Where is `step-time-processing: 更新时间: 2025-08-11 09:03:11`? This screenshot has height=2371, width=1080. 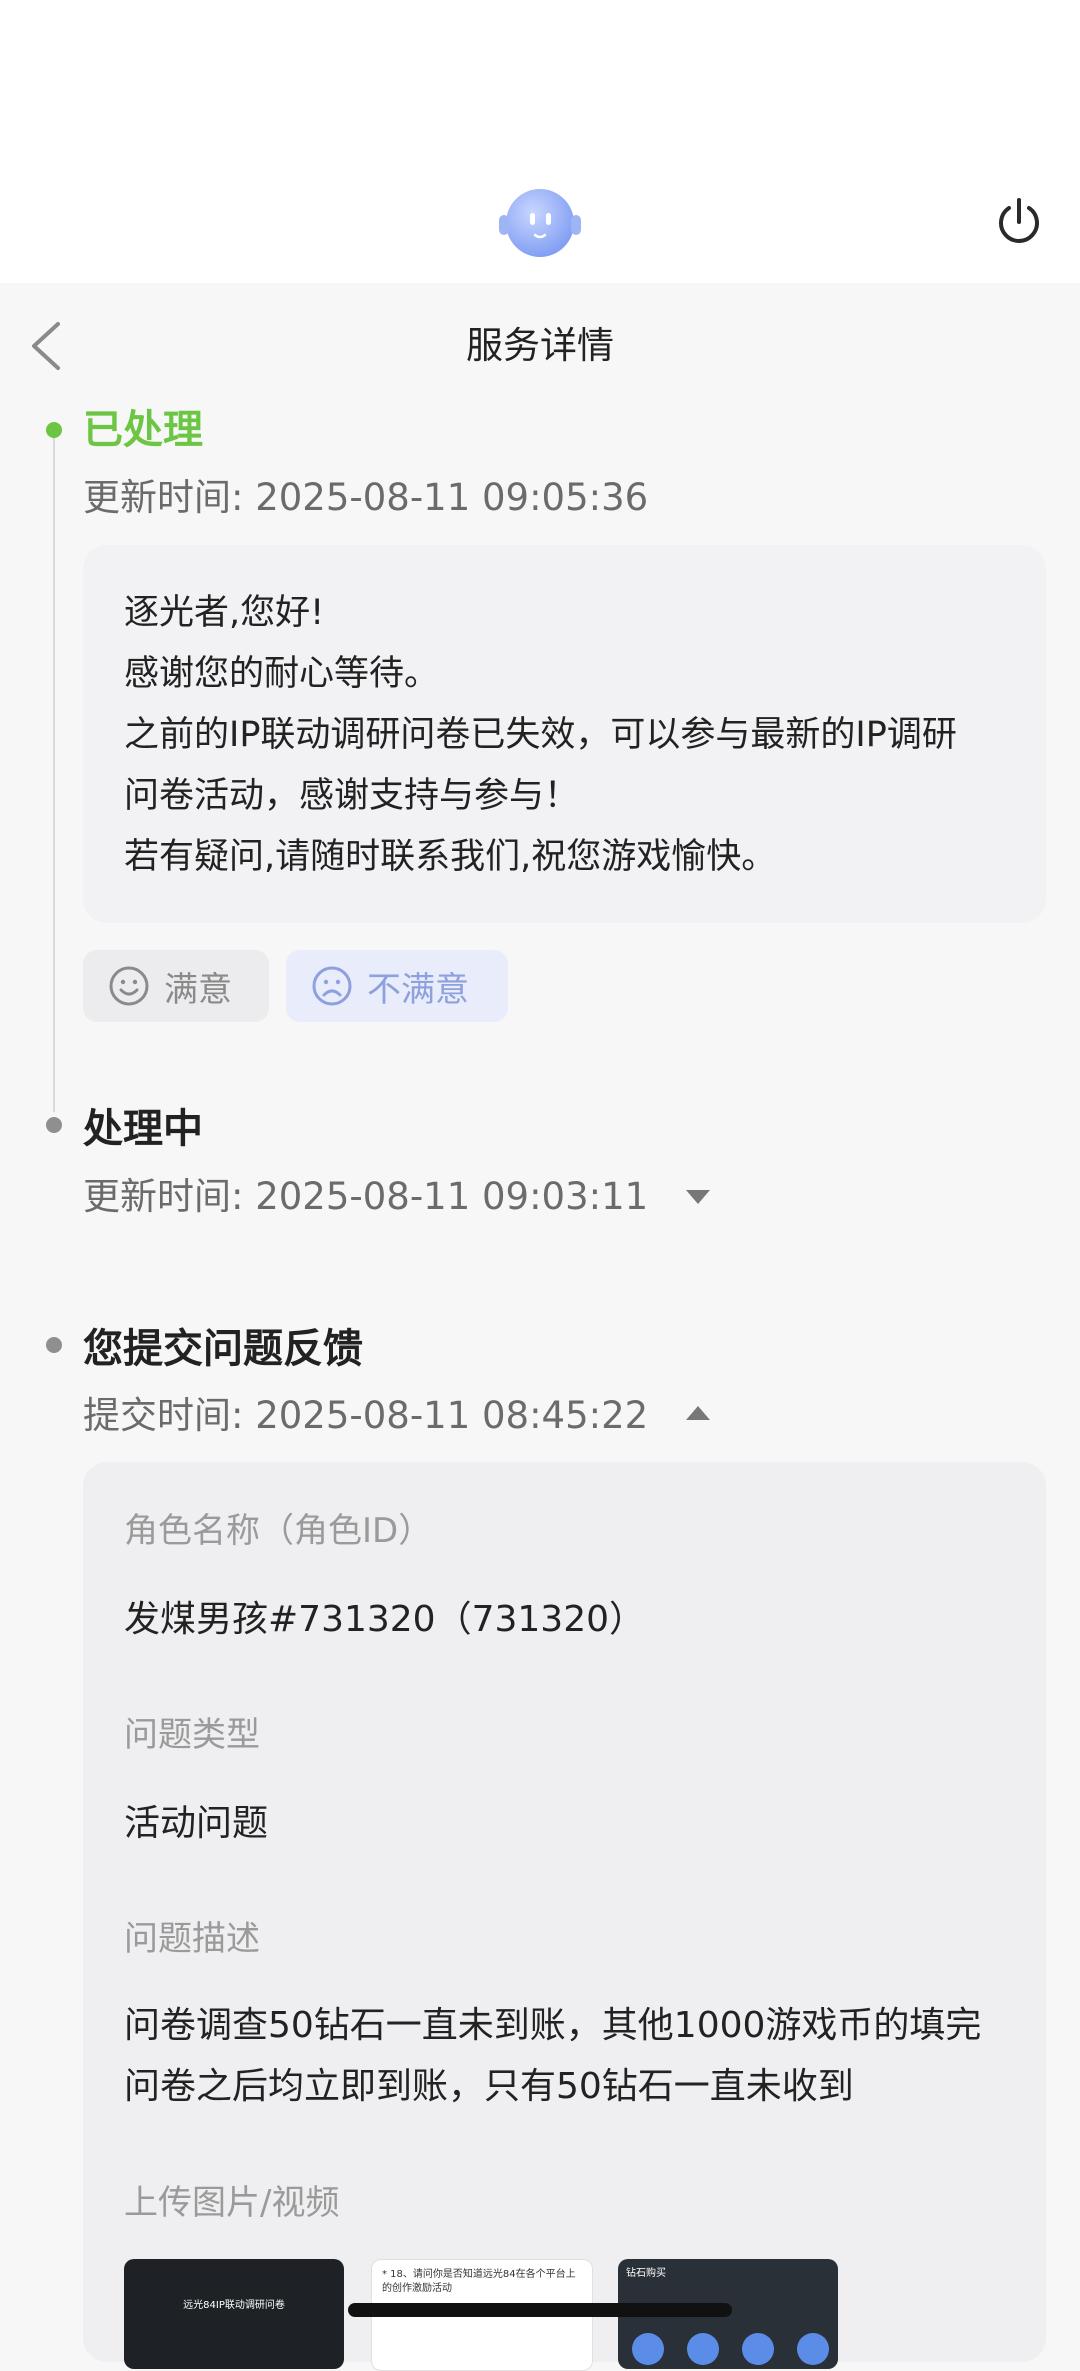 step-time-processing: 更新时间: 2025-08-11 09:03:11 is located at coordinates (366, 1196).